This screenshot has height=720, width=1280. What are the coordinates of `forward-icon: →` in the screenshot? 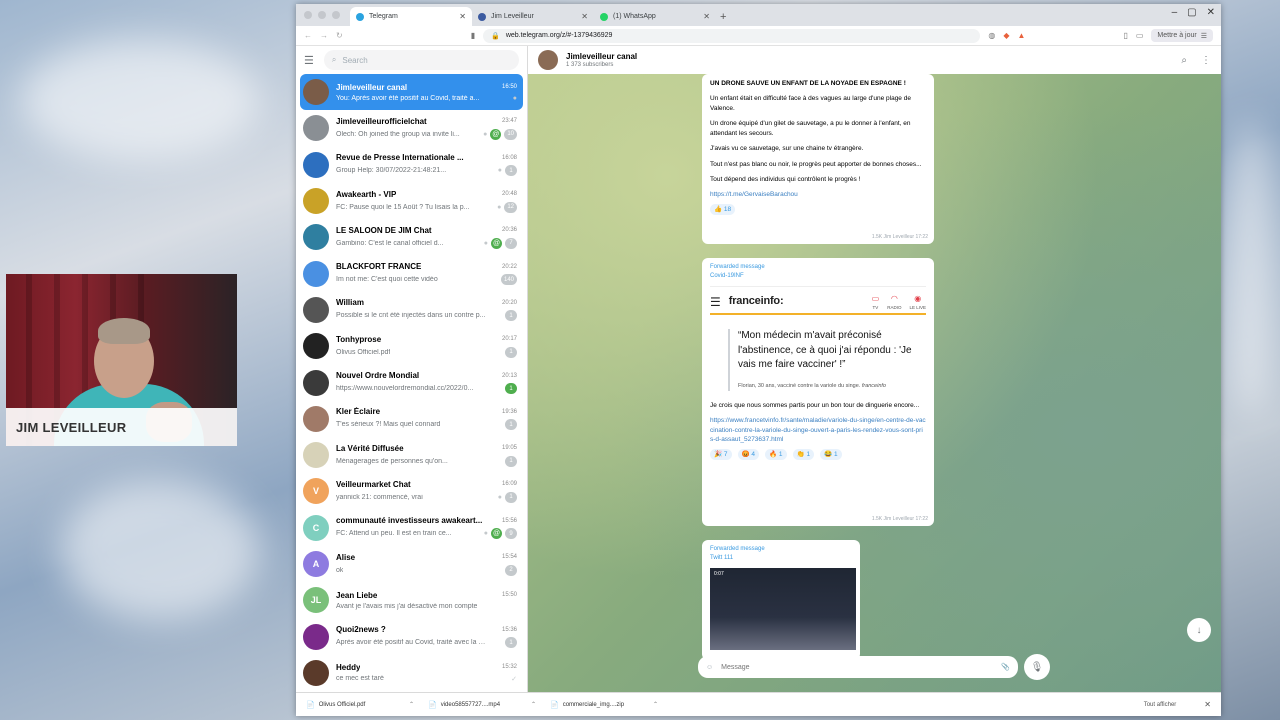 It's located at (324, 35).